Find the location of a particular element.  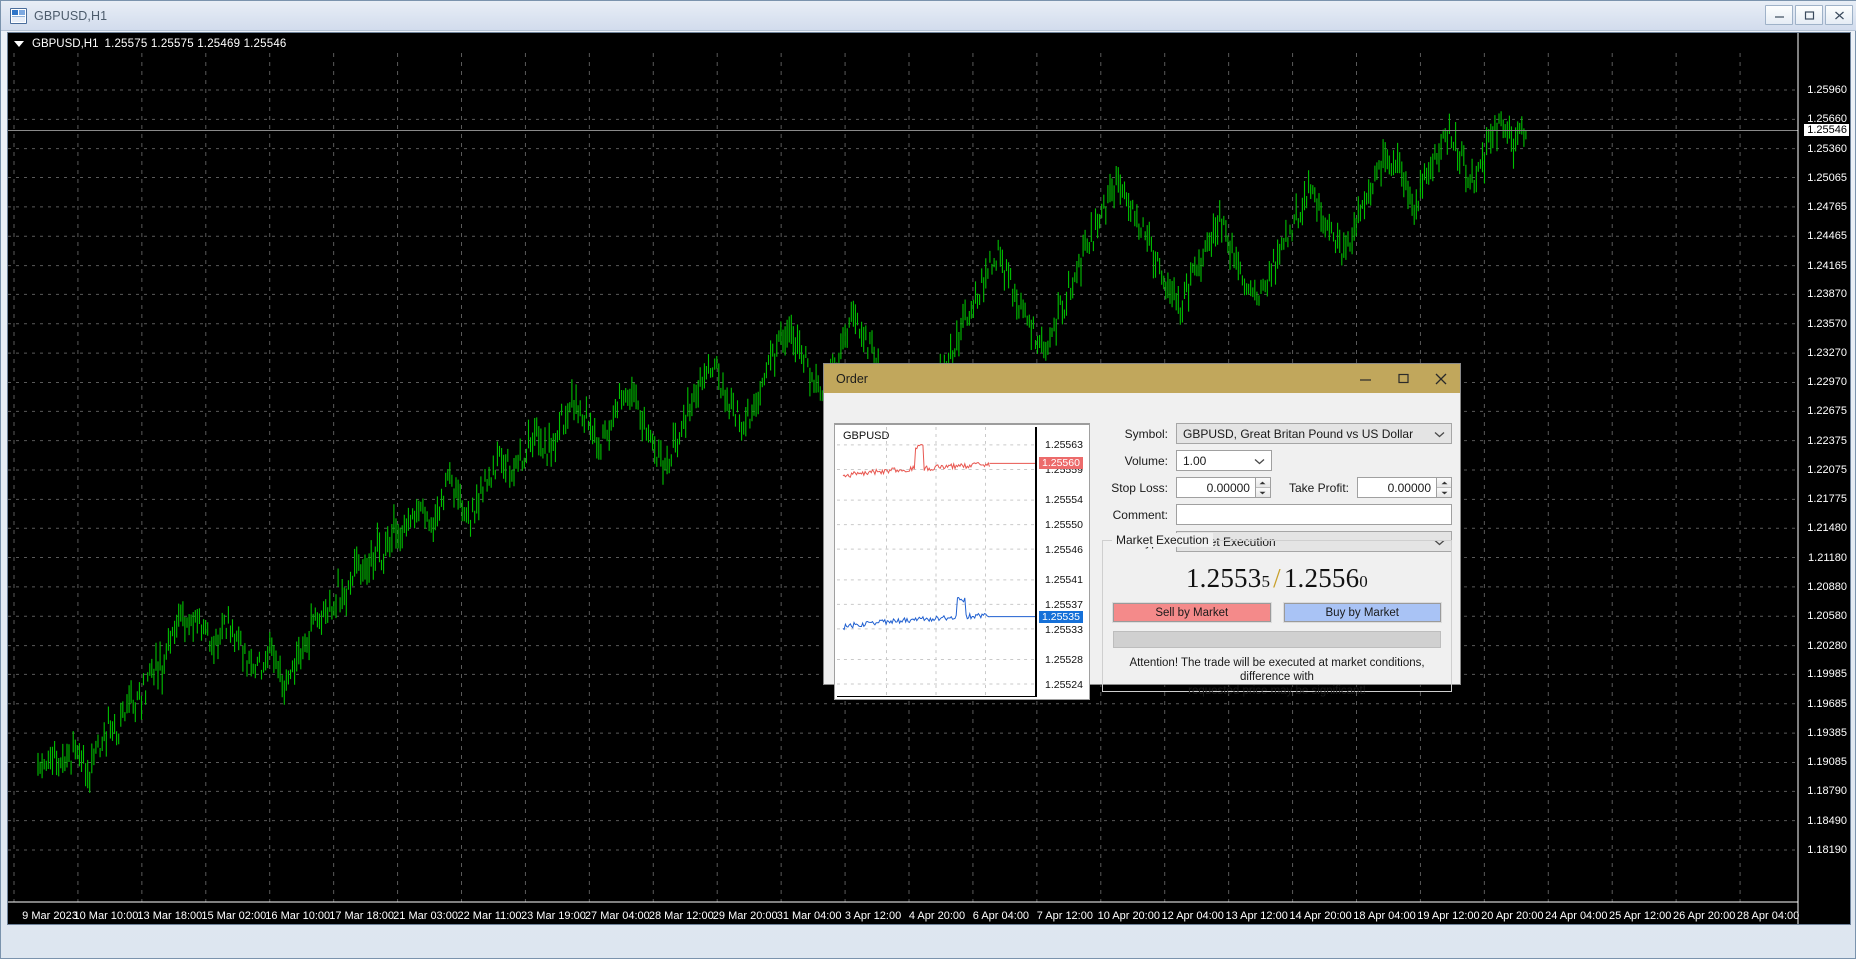

comment-input is located at coordinates (1314, 514).